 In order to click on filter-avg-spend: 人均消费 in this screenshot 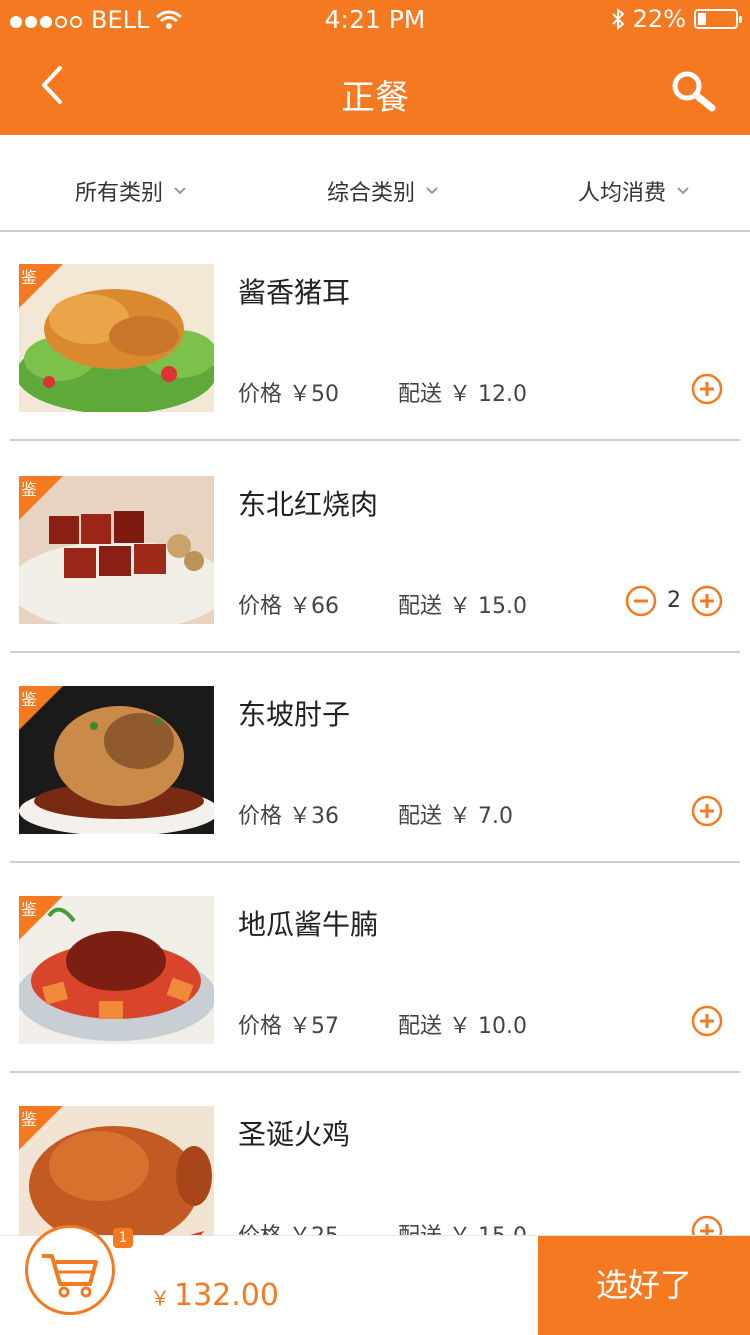, I will do `click(634, 191)`.